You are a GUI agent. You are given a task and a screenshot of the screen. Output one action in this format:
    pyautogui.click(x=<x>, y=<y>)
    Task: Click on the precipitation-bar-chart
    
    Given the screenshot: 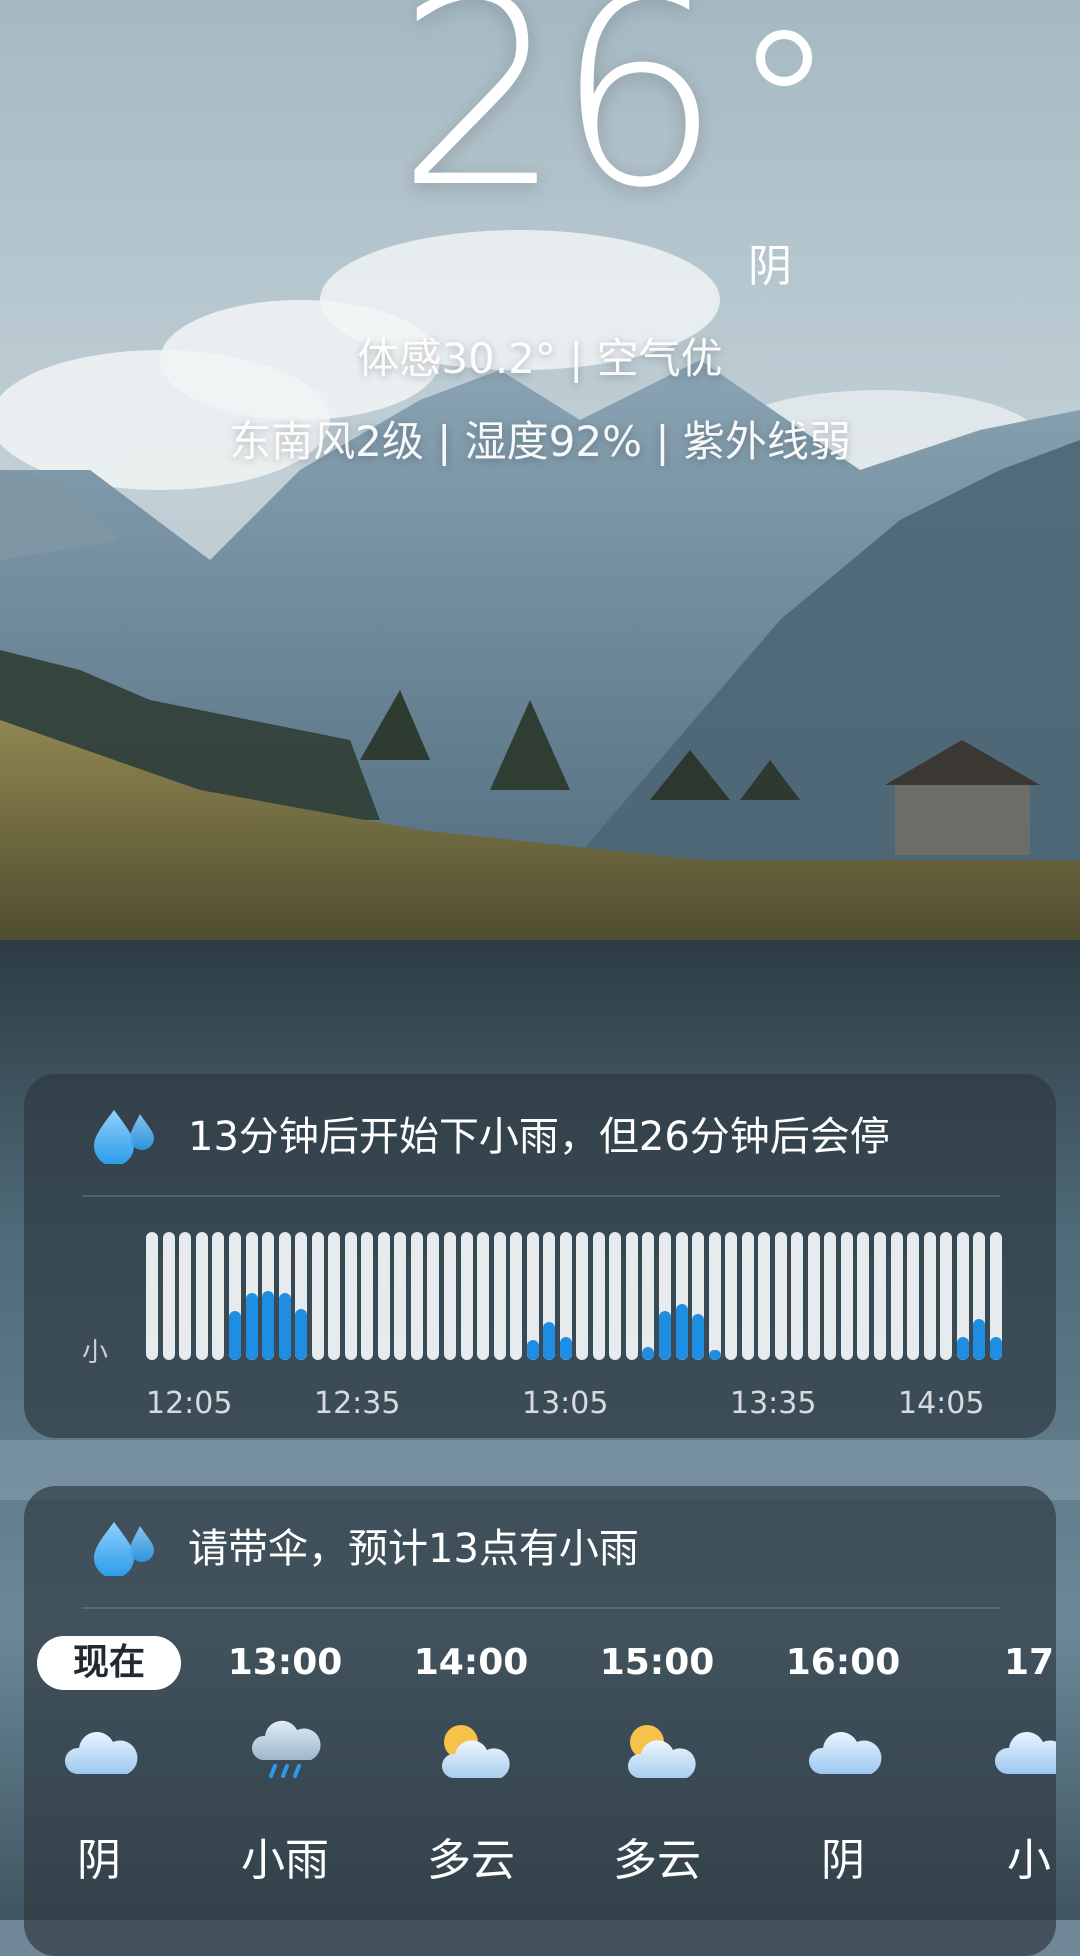 What is the action you would take?
    pyautogui.click(x=574, y=1296)
    